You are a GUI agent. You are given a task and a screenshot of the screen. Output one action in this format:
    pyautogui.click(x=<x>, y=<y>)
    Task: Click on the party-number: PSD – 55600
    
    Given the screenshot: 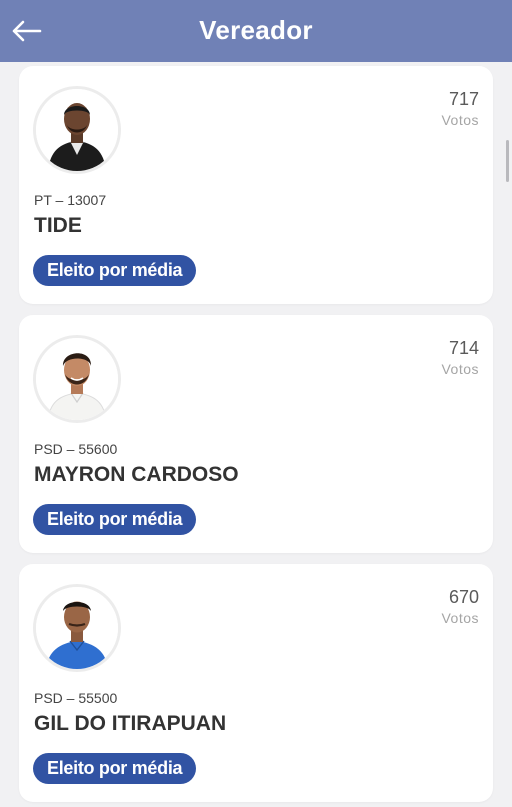 What is the action you would take?
    pyautogui.click(x=76, y=449)
    